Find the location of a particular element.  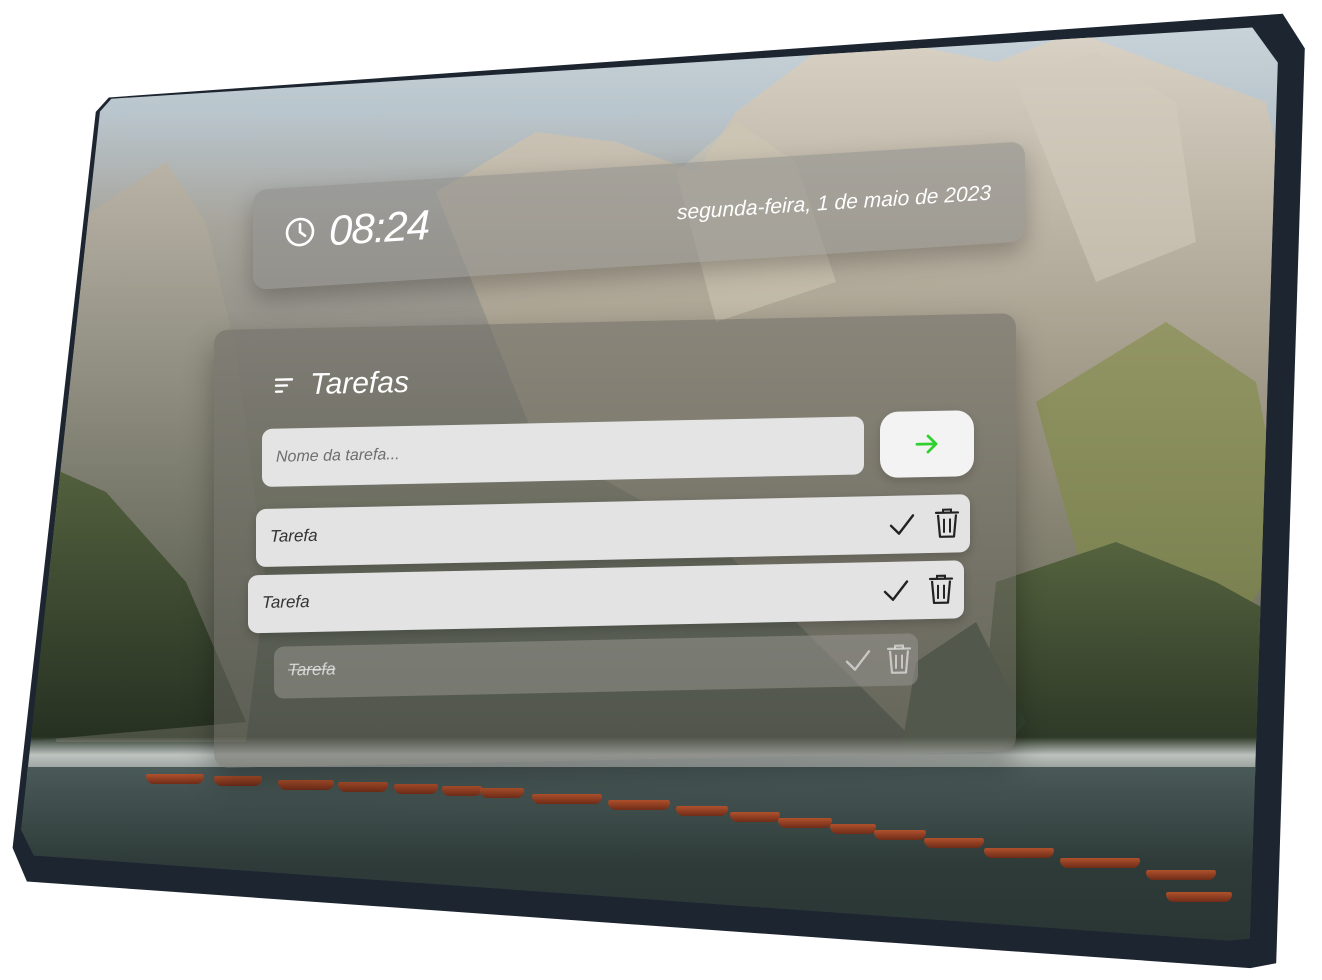

tasks-header: Tarefas is located at coordinates (341, 384).